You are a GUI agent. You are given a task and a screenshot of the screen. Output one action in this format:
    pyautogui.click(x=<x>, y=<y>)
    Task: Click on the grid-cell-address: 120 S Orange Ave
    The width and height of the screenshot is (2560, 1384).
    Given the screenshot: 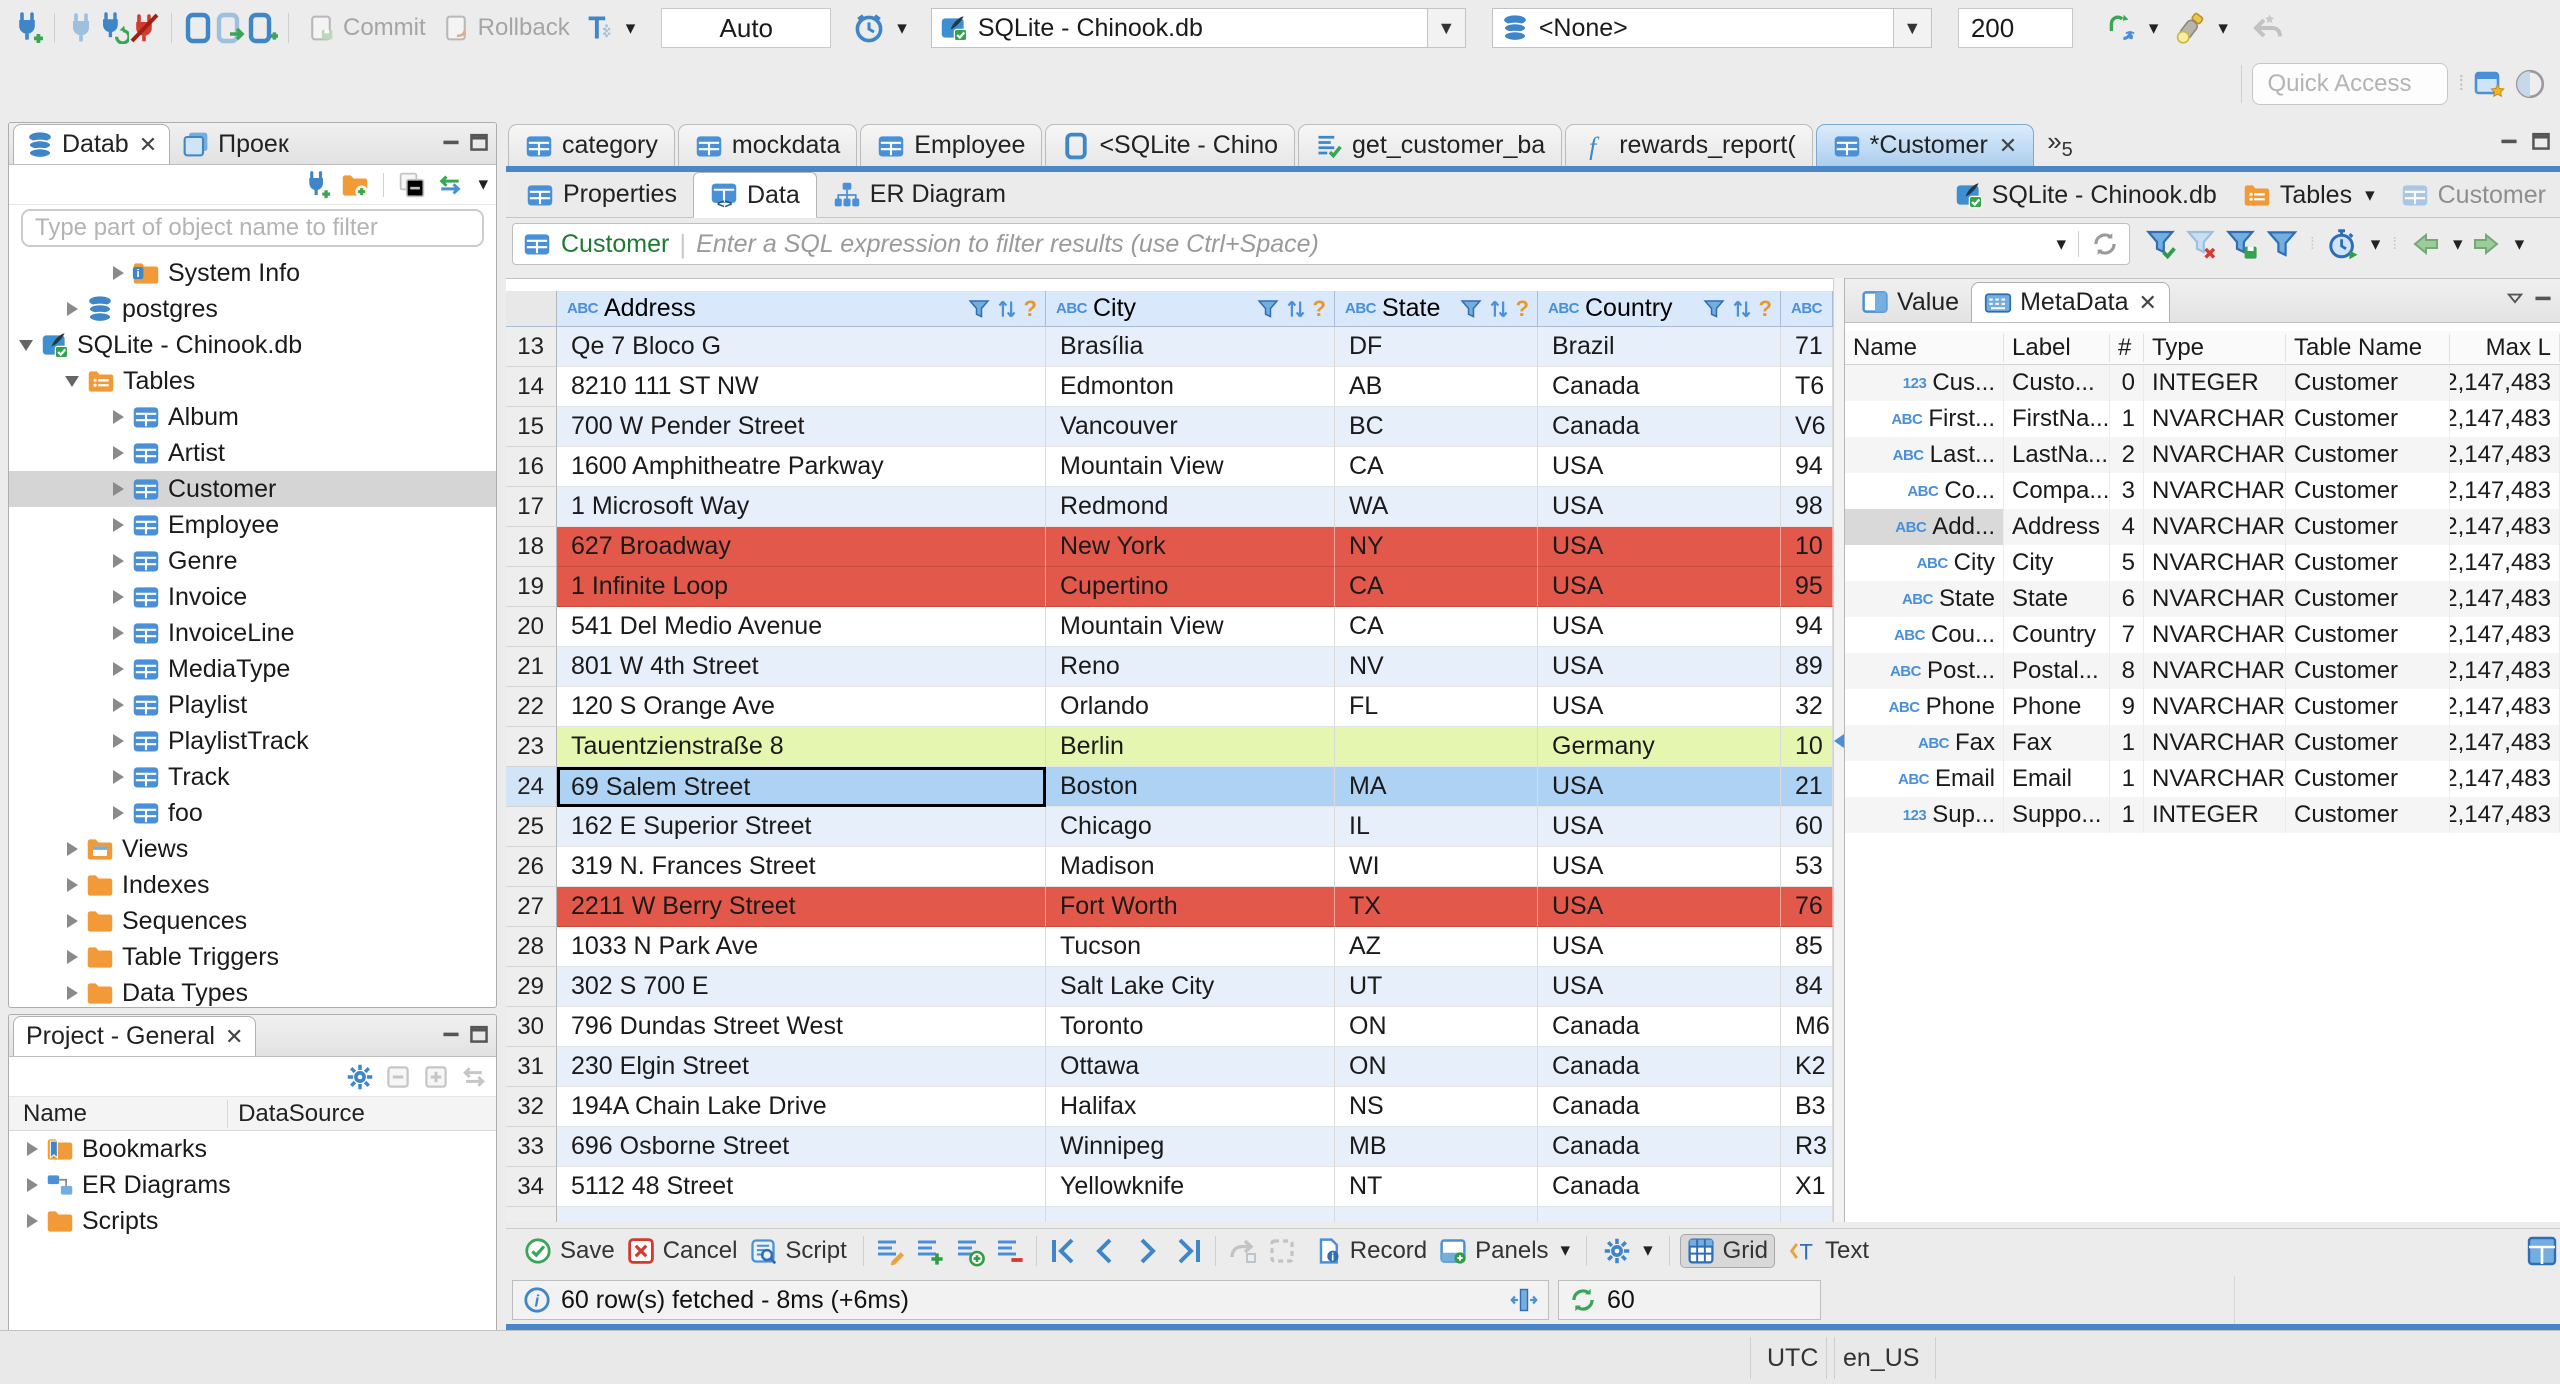 What is the action you would take?
    pyautogui.click(x=801, y=707)
    